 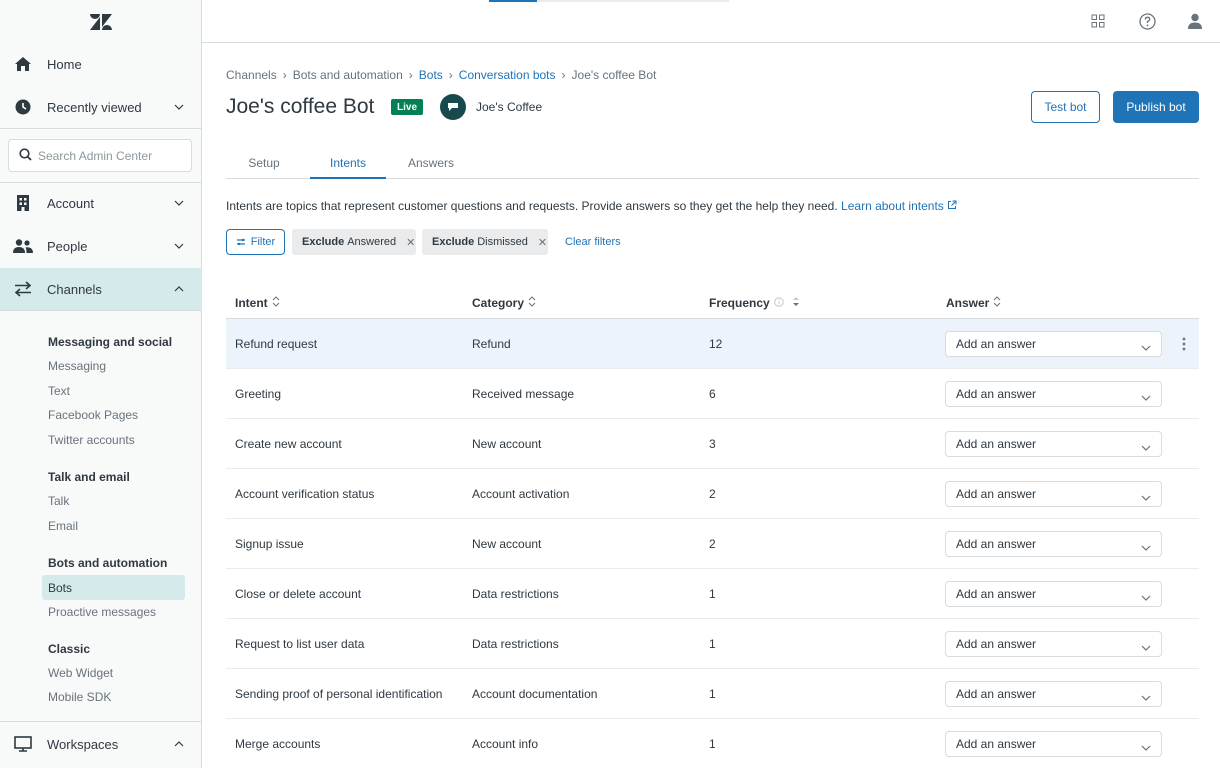 What do you see at coordinates (300, 644) in the screenshot?
I see `cell-intent: Request to list user data` at bounding box center [300, 644].